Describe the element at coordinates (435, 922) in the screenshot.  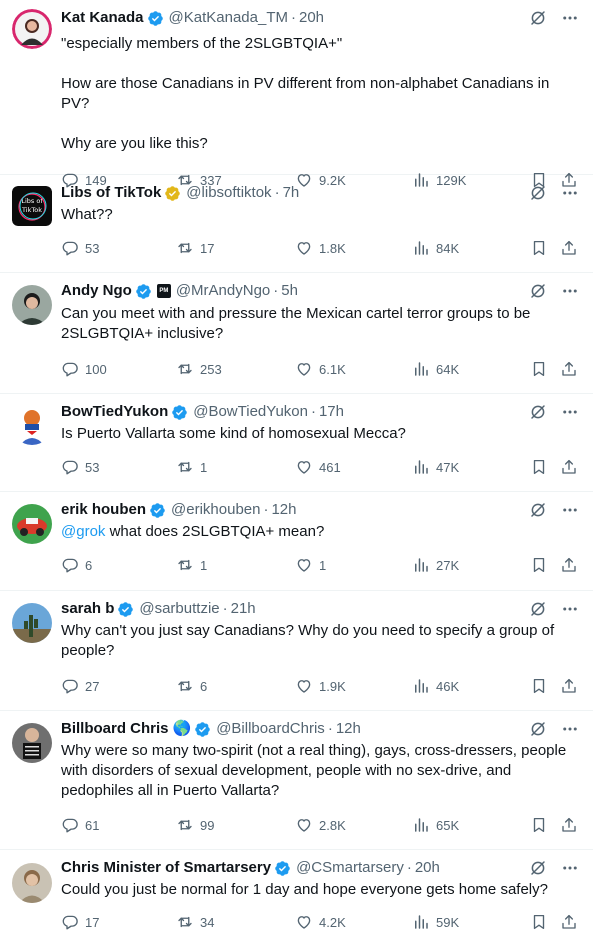
I see `views-button: 59K` at that location.